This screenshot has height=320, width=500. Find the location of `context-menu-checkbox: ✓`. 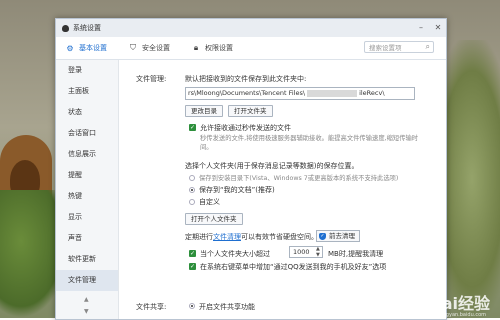

context-menu-checkbox: ✓ is located at coordinates (192, 266).